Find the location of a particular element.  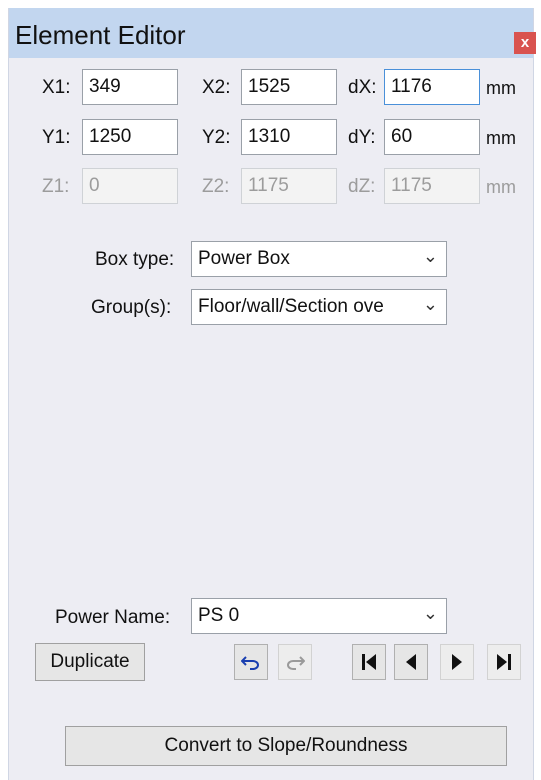

next-icon is located at coordinates (457, 662).